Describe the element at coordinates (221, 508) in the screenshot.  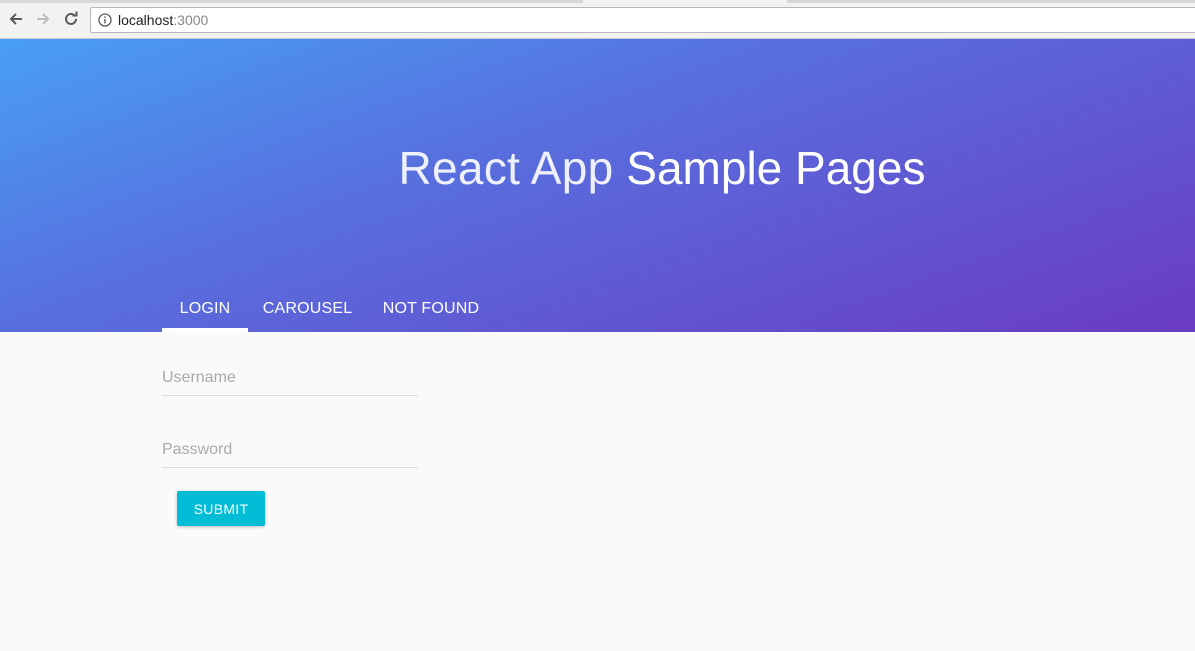
I see `submit-button: SUBMIT` at that location.